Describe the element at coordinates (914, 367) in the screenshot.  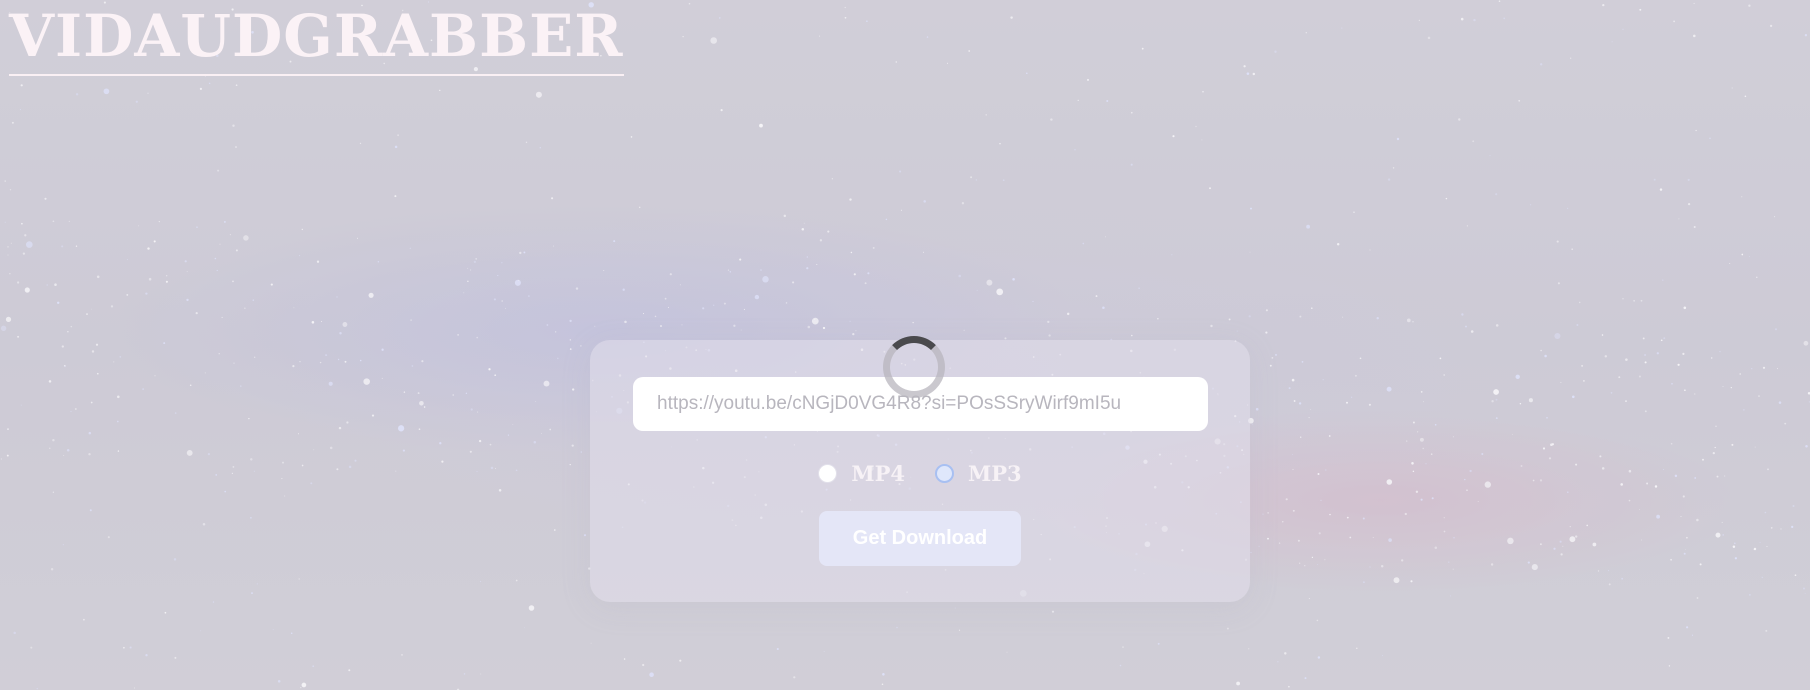
I see `loading-spinner-icon` at that location.